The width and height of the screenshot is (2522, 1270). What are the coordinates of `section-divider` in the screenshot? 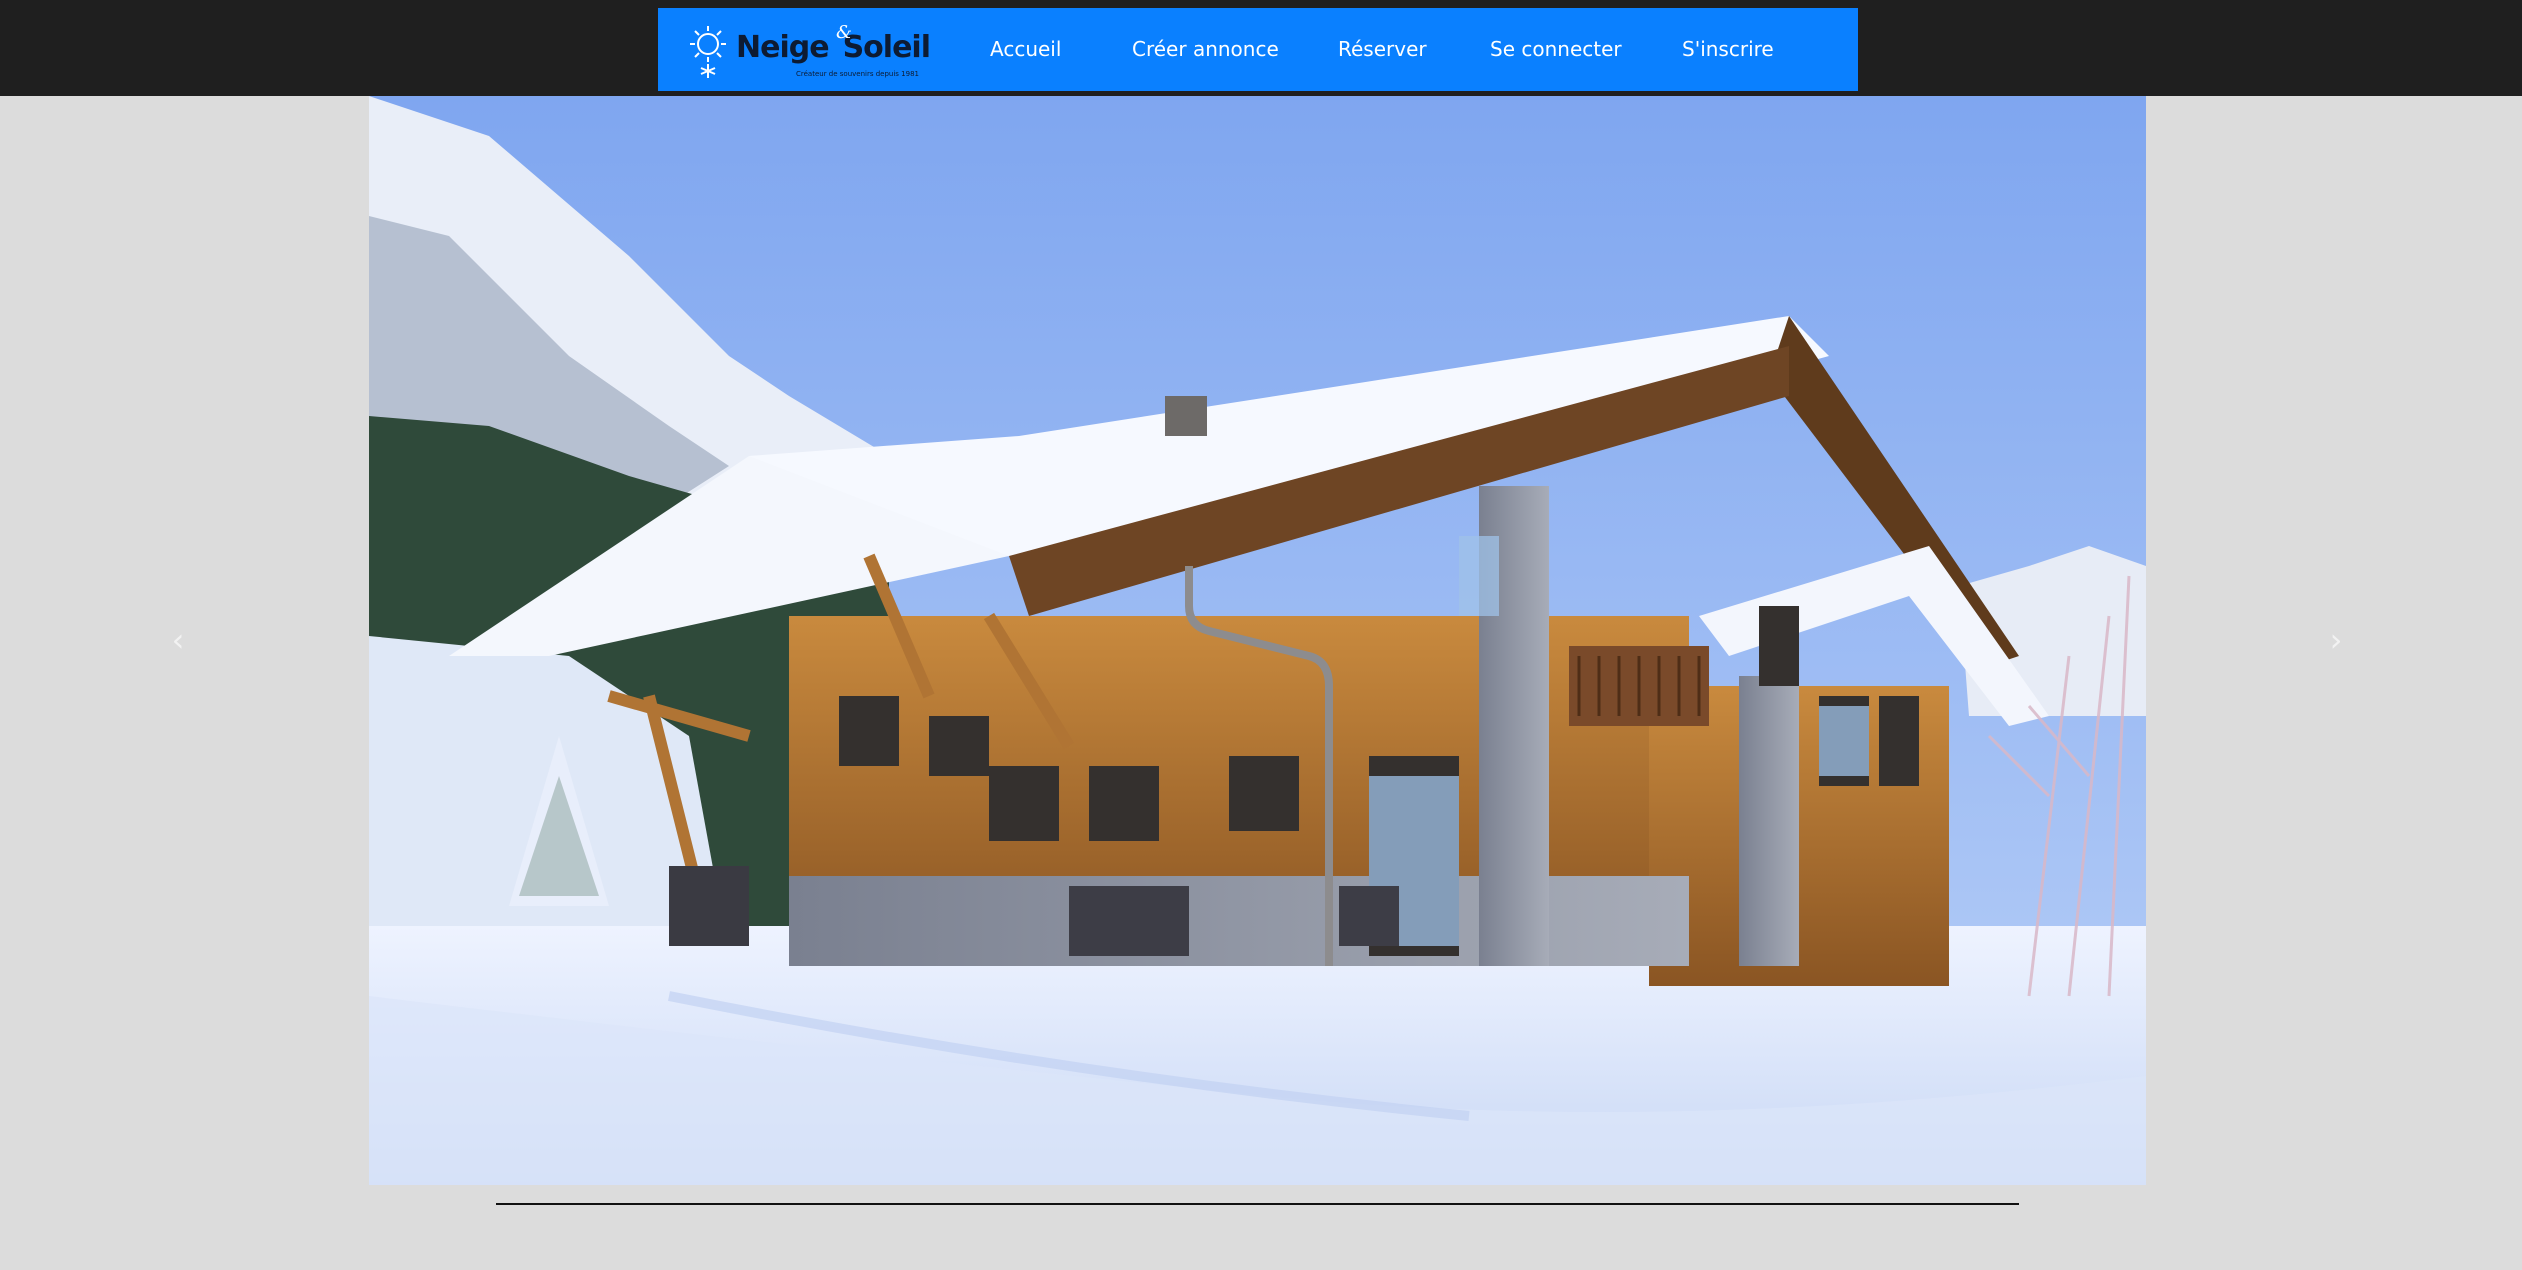 It's located at (1257, 1204).